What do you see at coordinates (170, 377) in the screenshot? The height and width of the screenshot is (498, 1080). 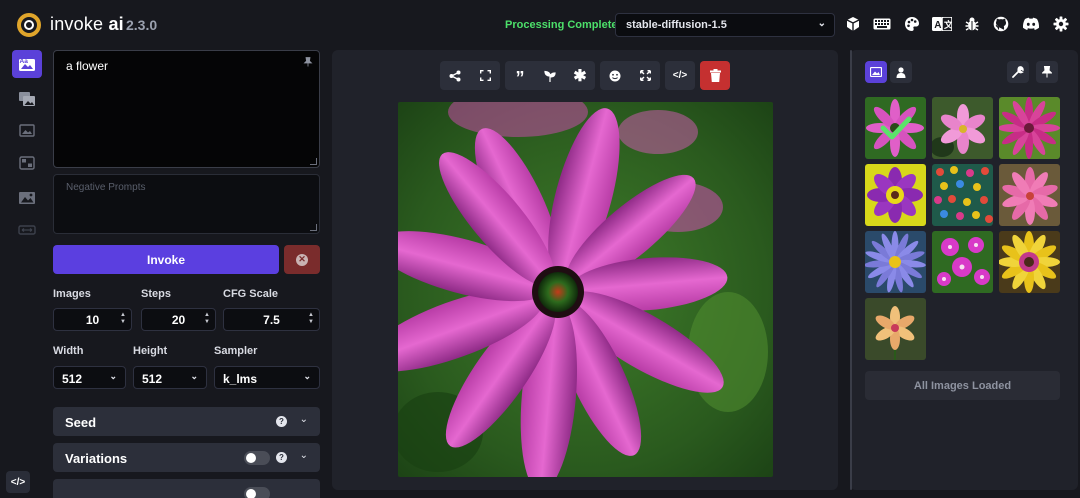 I see `height-select: 512 ⌄` at bounding box center [170, 377].